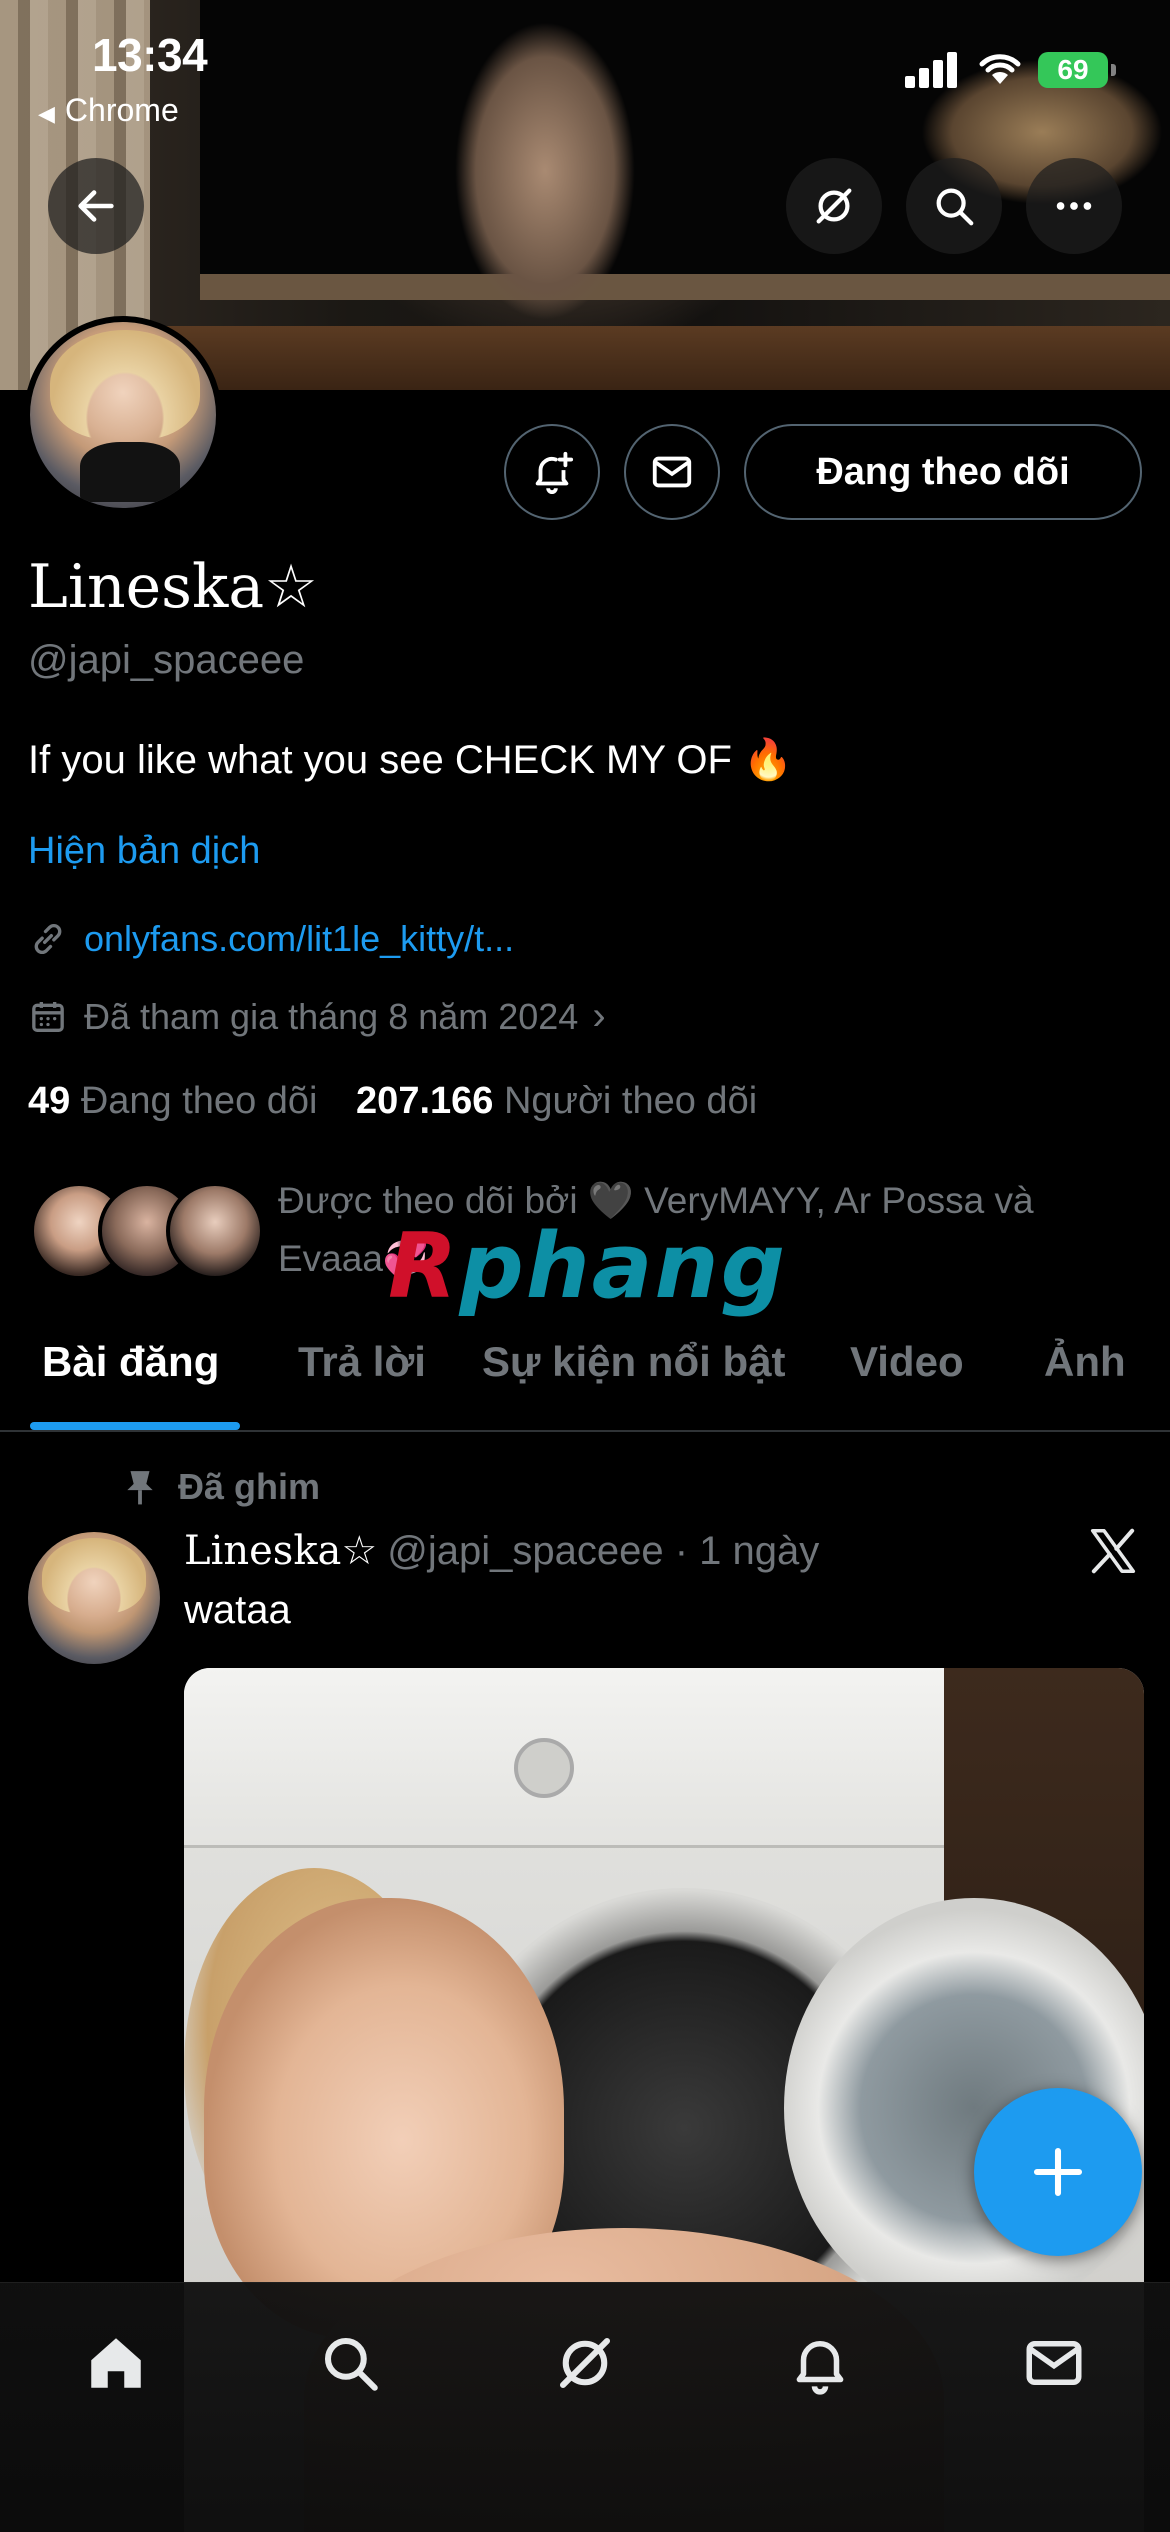 Image resolution: width=1170 pixels, height=2532 pixels. Describe the element at coordinates (173, 587) in the screenshot. I see `profile-name: Lineska☆` at that location.